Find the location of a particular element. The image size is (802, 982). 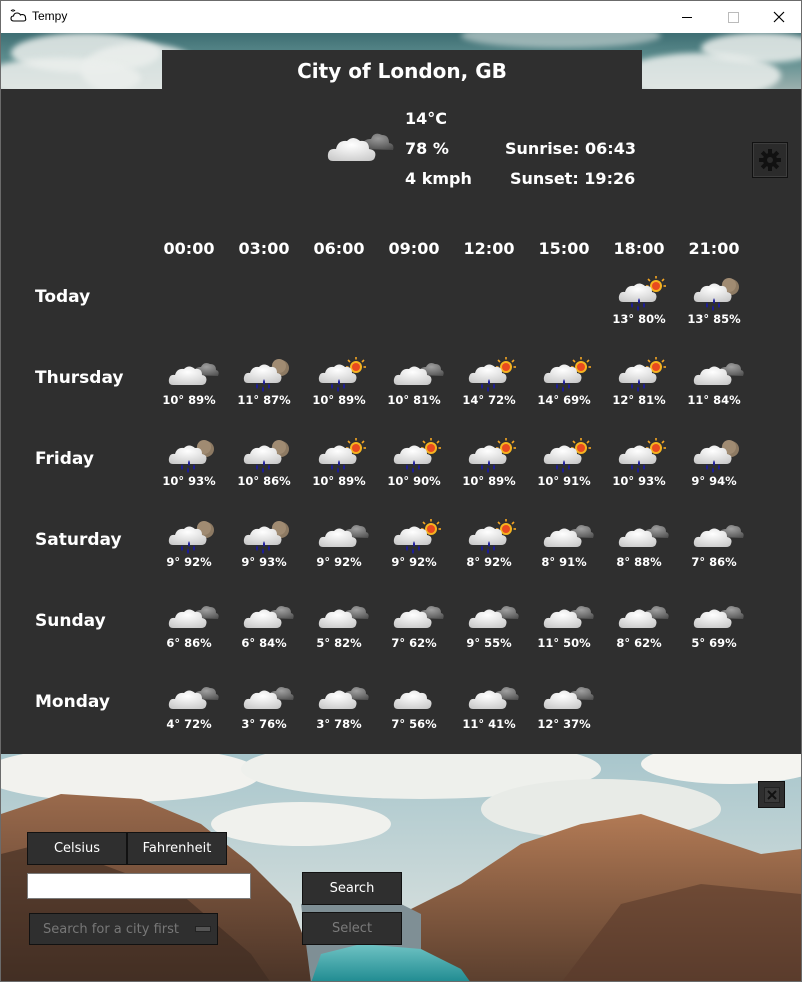

forecast-temp-humidity: 11° 87% is located at coordinates (264, 400).